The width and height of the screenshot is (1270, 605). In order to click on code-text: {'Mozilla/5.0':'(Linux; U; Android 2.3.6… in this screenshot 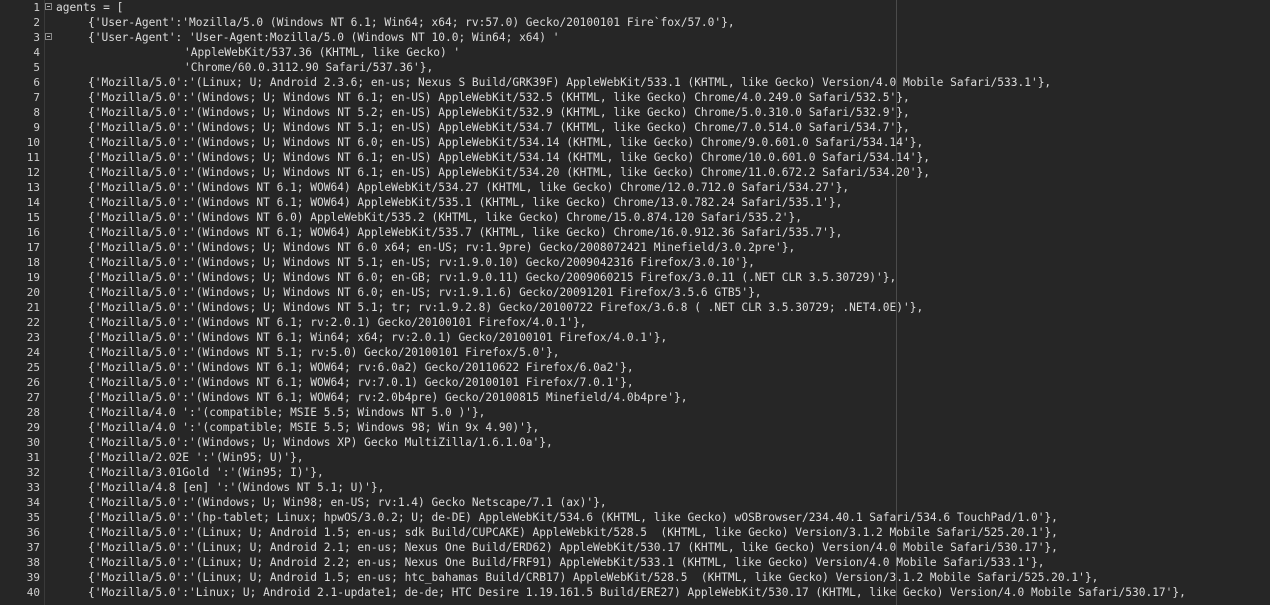, I will do `click(569, 82)`.